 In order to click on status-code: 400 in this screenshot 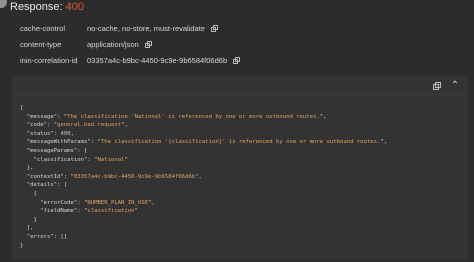, I will do `click(75, 7)`.